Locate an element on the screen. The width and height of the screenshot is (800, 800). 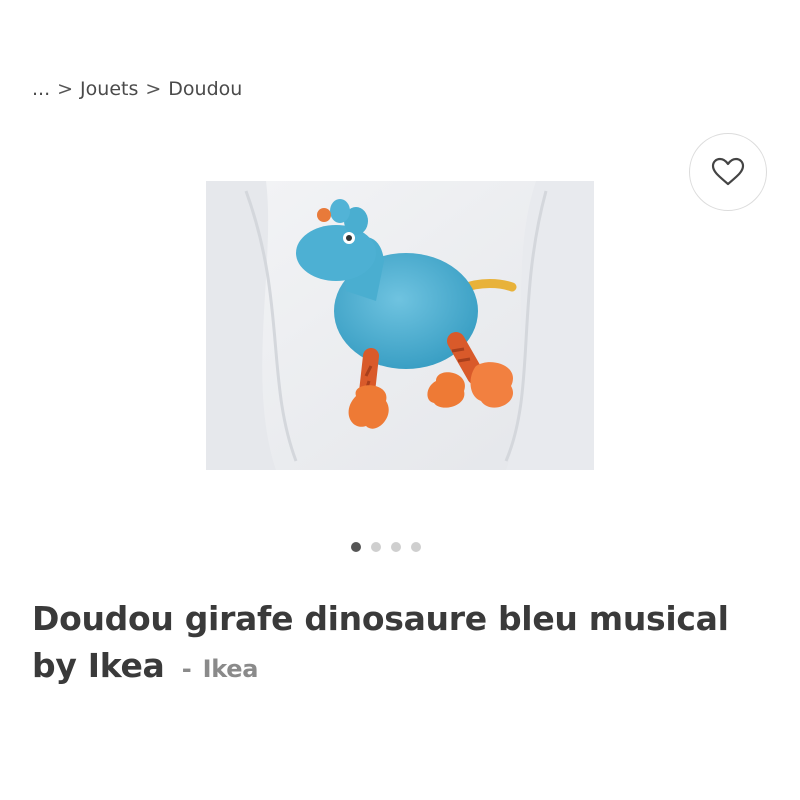
heart-outline-icon is located at coordinates (728, 171).